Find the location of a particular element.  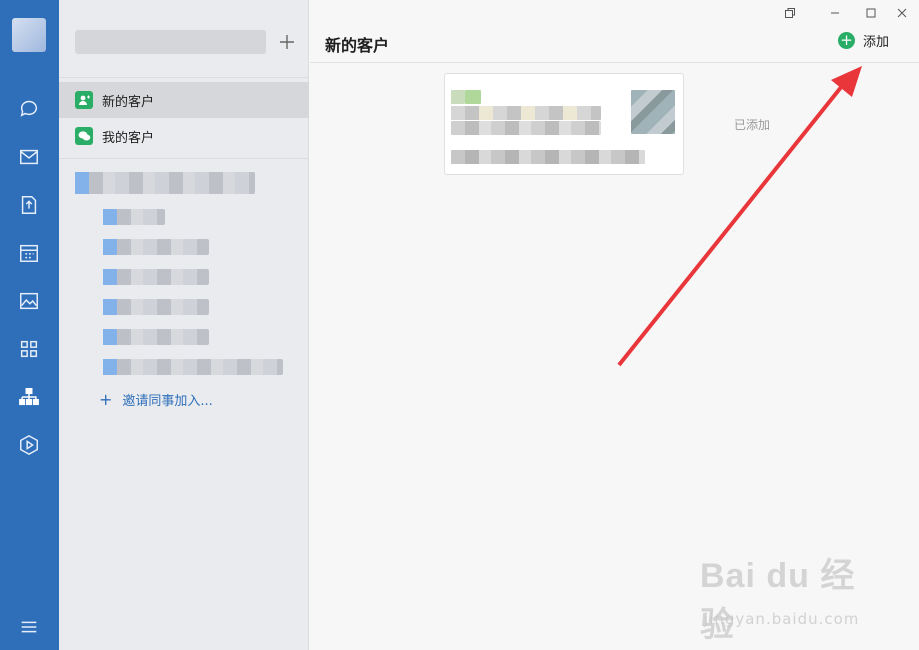

added-status: 已添加 is located at coordinates (752, 125).